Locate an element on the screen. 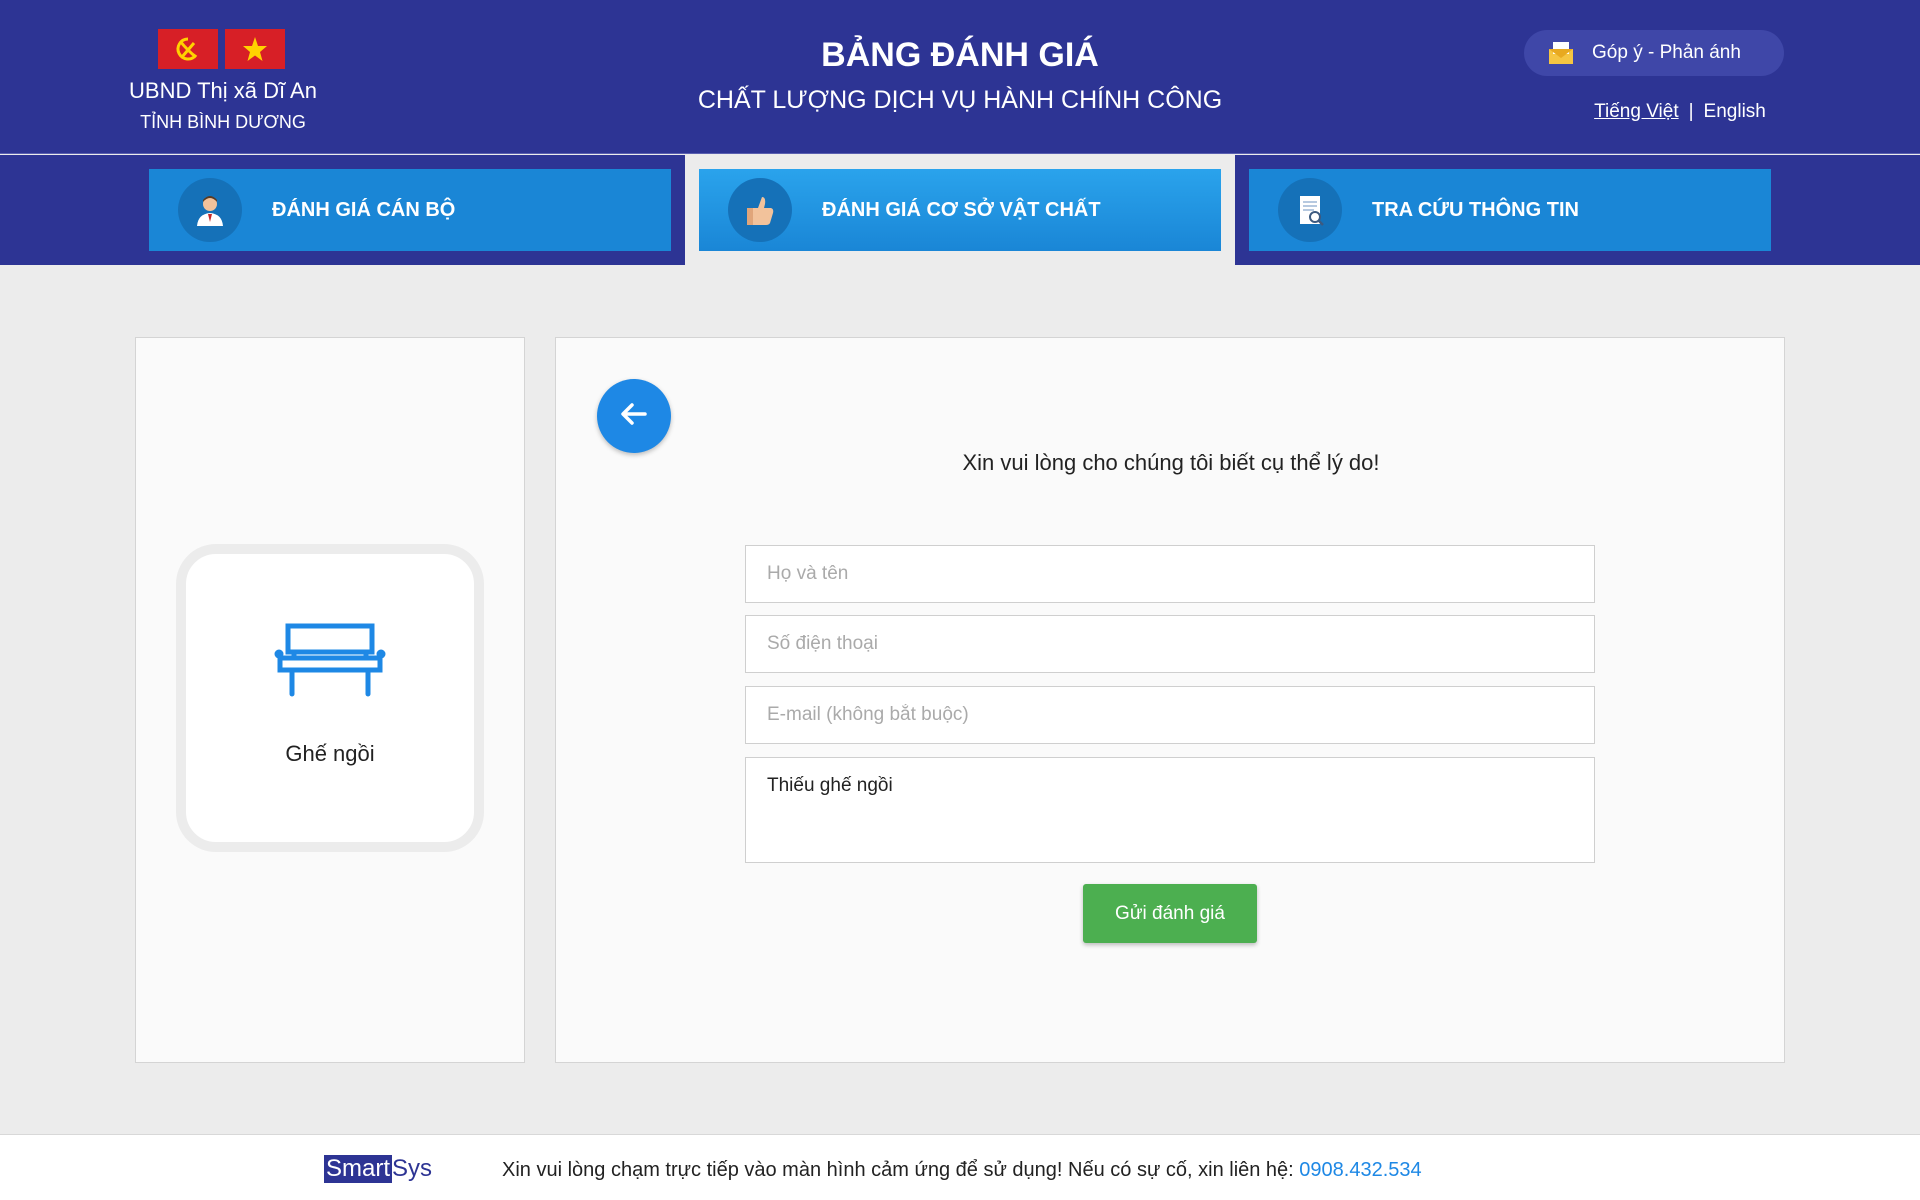 The height and width of the screenshot is (1200, 1920). reason-textarea: Thiếu ghế ngồi is located at coordinates (1170, 810).